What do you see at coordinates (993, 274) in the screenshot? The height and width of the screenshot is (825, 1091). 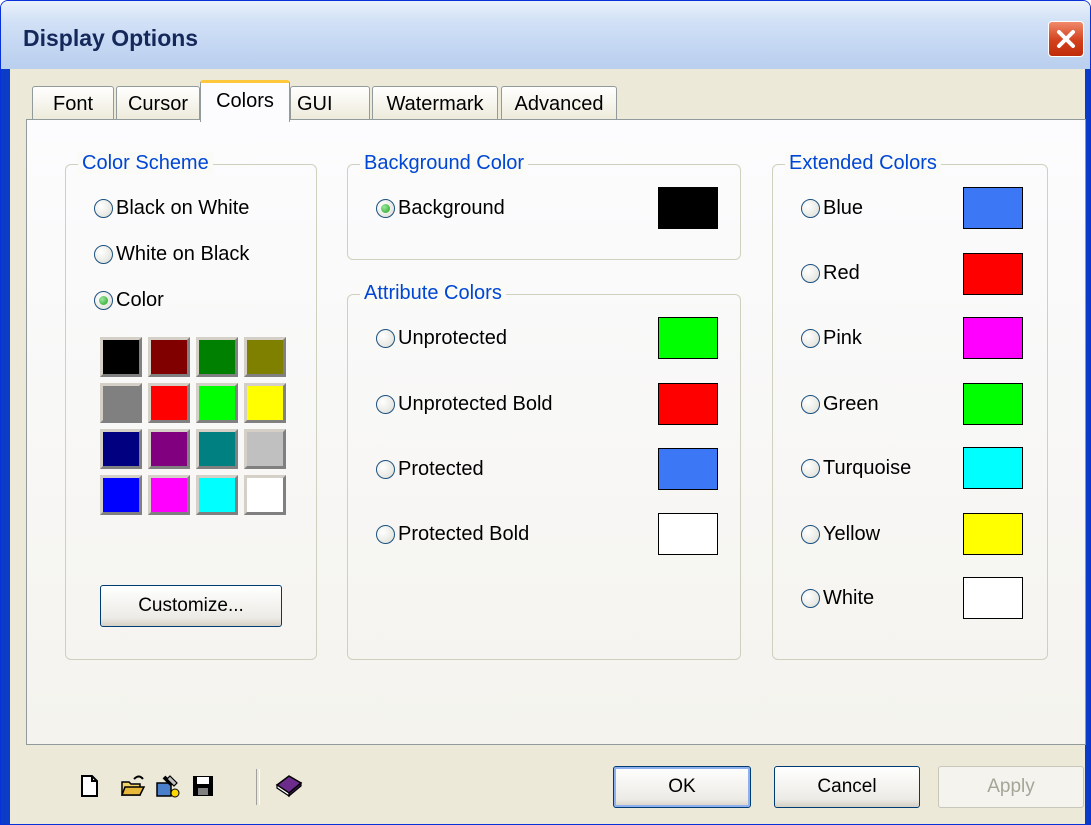 I see `red-color-swatch` at bounding box center [993, 274].